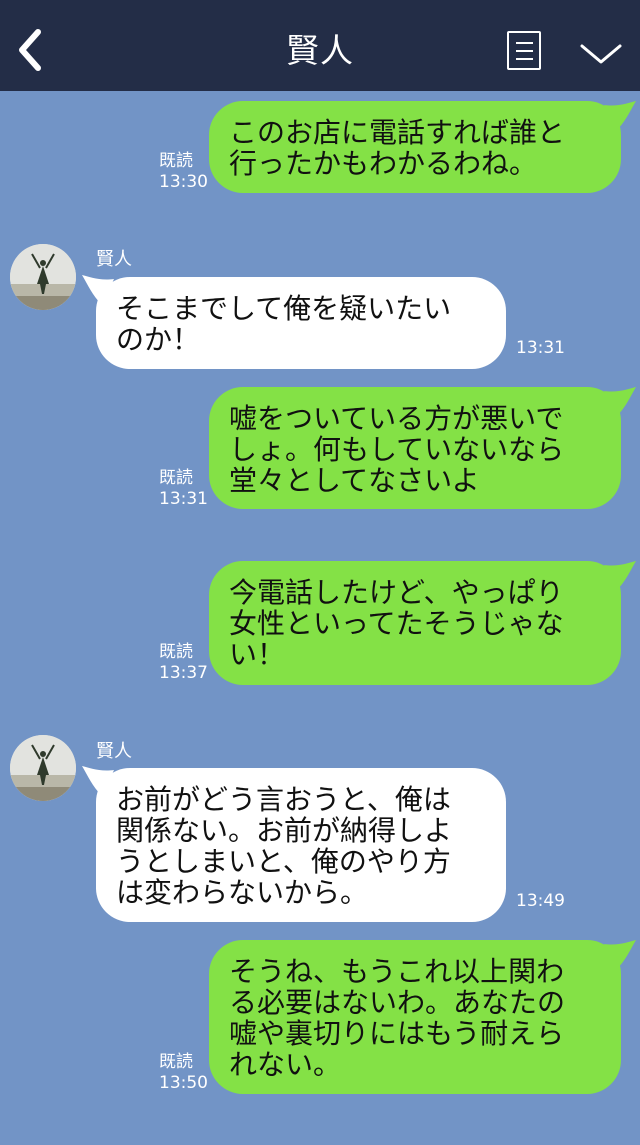  Describe the element at coordinates (183, 662) in the screenshot. I see `read-receipt: 既読 13:37` at that location.